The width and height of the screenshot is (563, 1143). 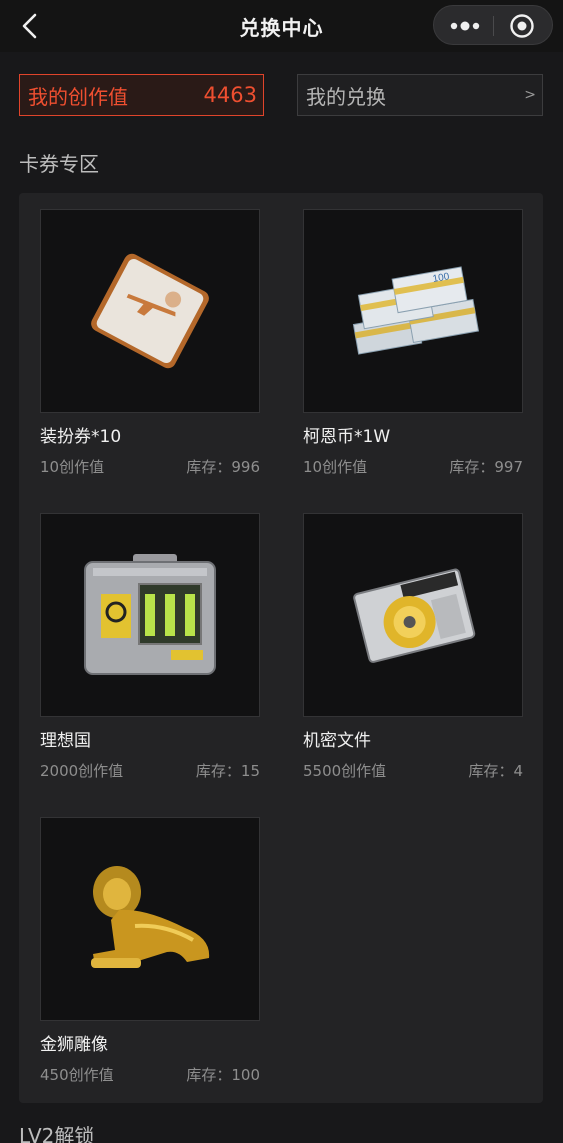 I want to click on section-title-lv2: LV2解锁, so click(x=57, y=1133).